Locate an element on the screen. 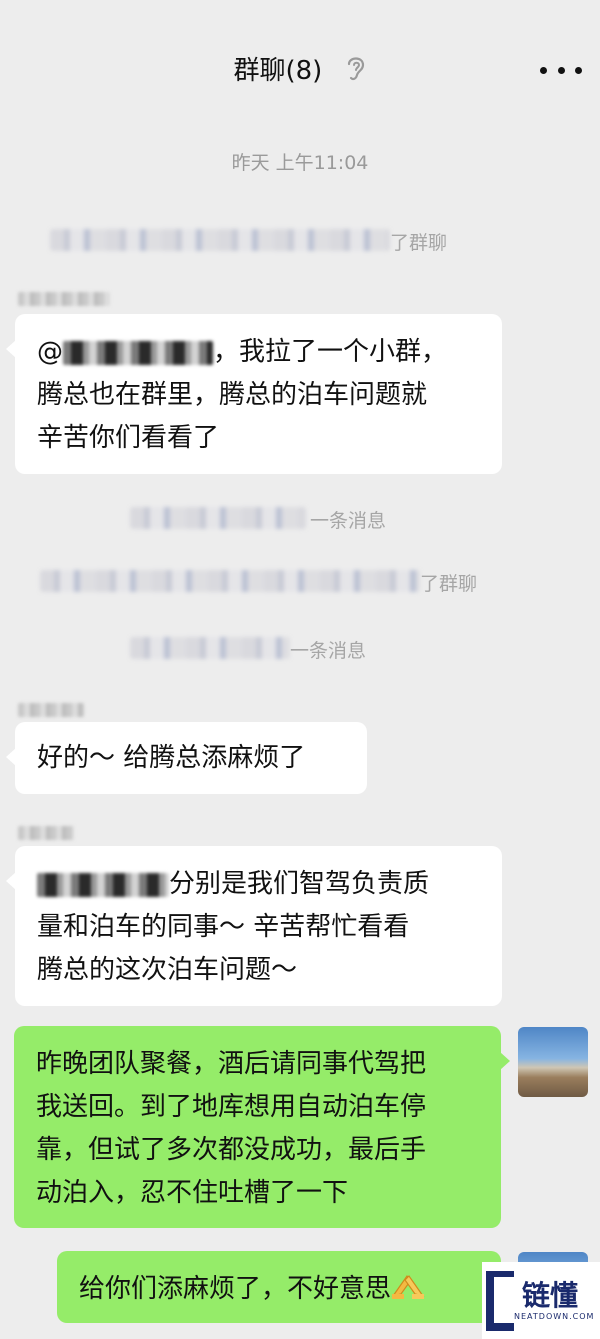  message-text: 好的～ 给腾总添麻烦了 is located at coordinates (171, 758).